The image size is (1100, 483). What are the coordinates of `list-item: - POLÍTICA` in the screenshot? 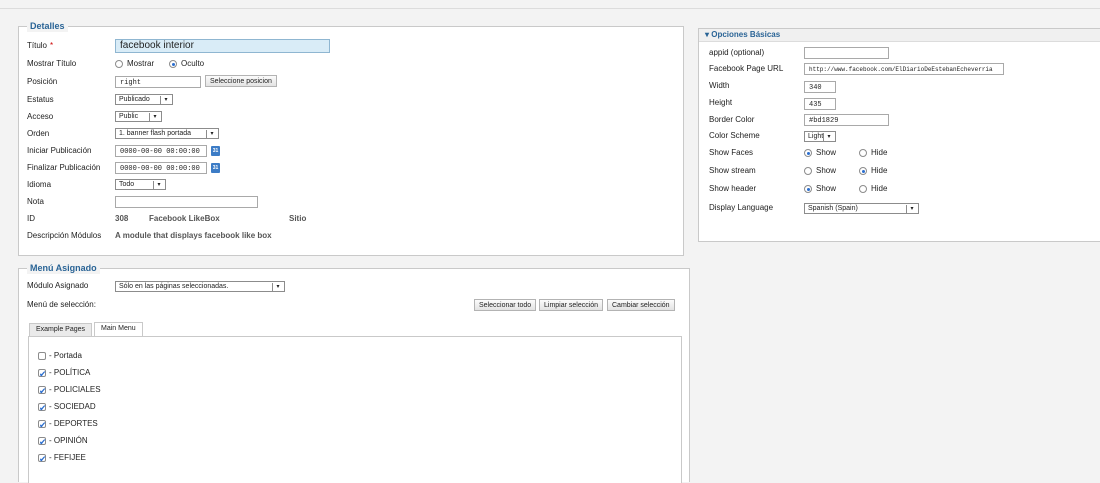 It's located at (138, 373).